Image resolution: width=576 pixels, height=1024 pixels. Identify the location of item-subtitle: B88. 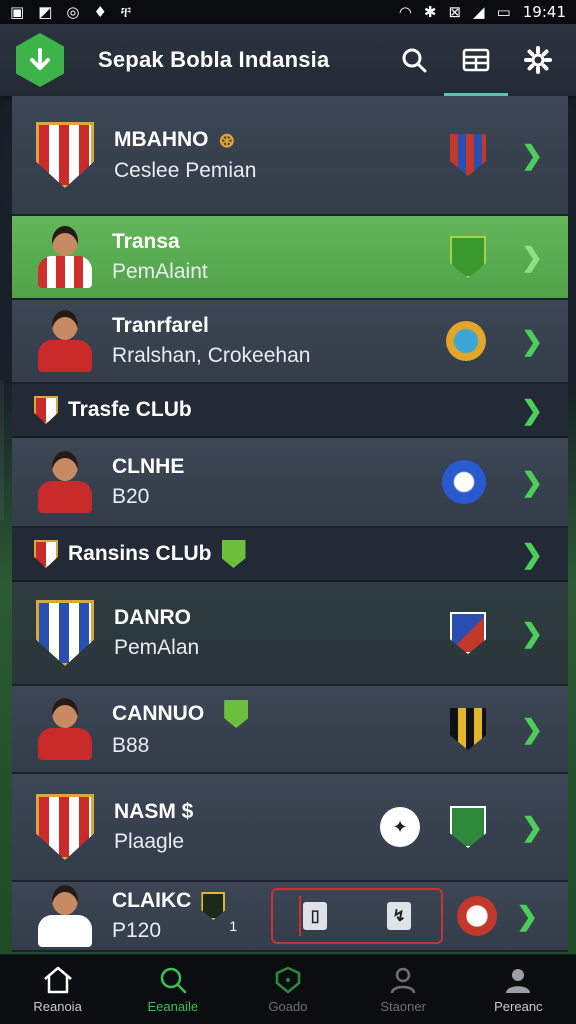
(131, 745).